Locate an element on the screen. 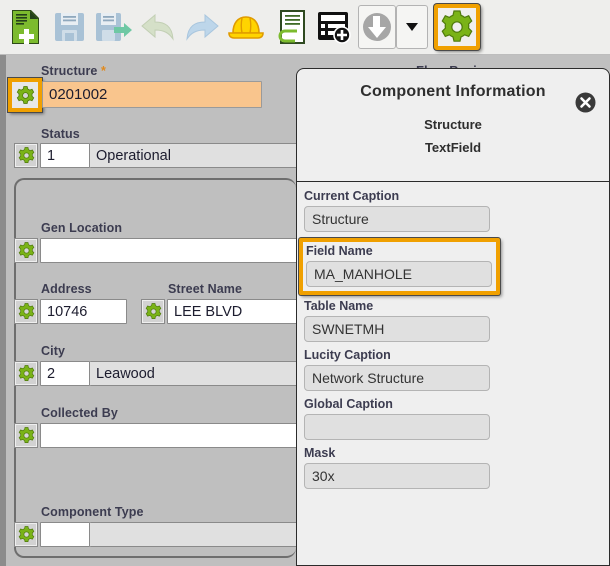 This screenshot has width=610, height=566. new-document-button is located at coordinates (26, 27).